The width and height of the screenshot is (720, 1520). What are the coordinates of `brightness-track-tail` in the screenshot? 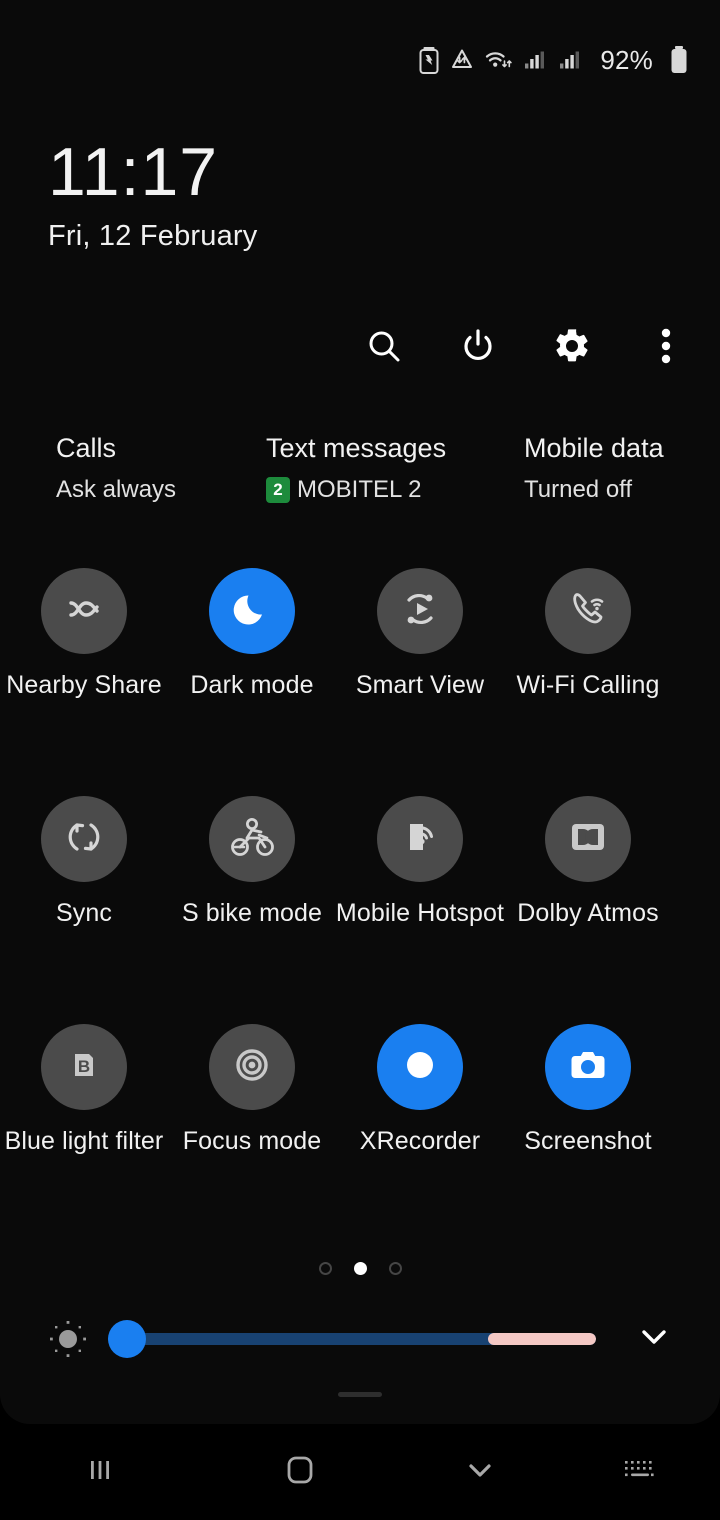 It's located at (542, 1339).